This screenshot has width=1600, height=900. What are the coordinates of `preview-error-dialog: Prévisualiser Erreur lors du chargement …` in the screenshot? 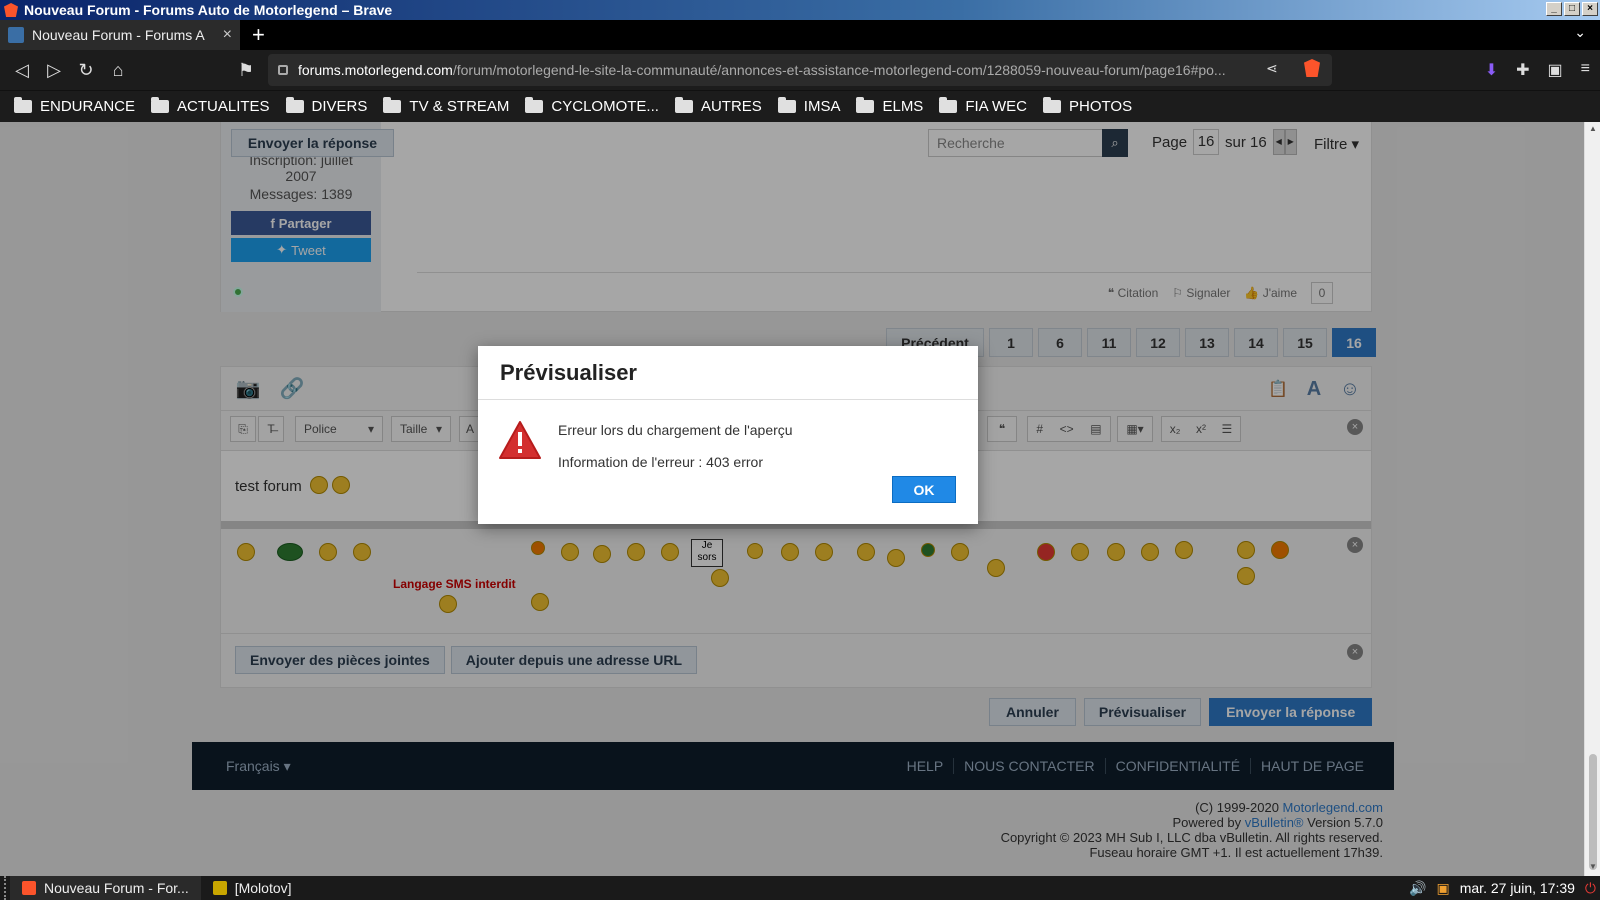 It's located at (728, 435).